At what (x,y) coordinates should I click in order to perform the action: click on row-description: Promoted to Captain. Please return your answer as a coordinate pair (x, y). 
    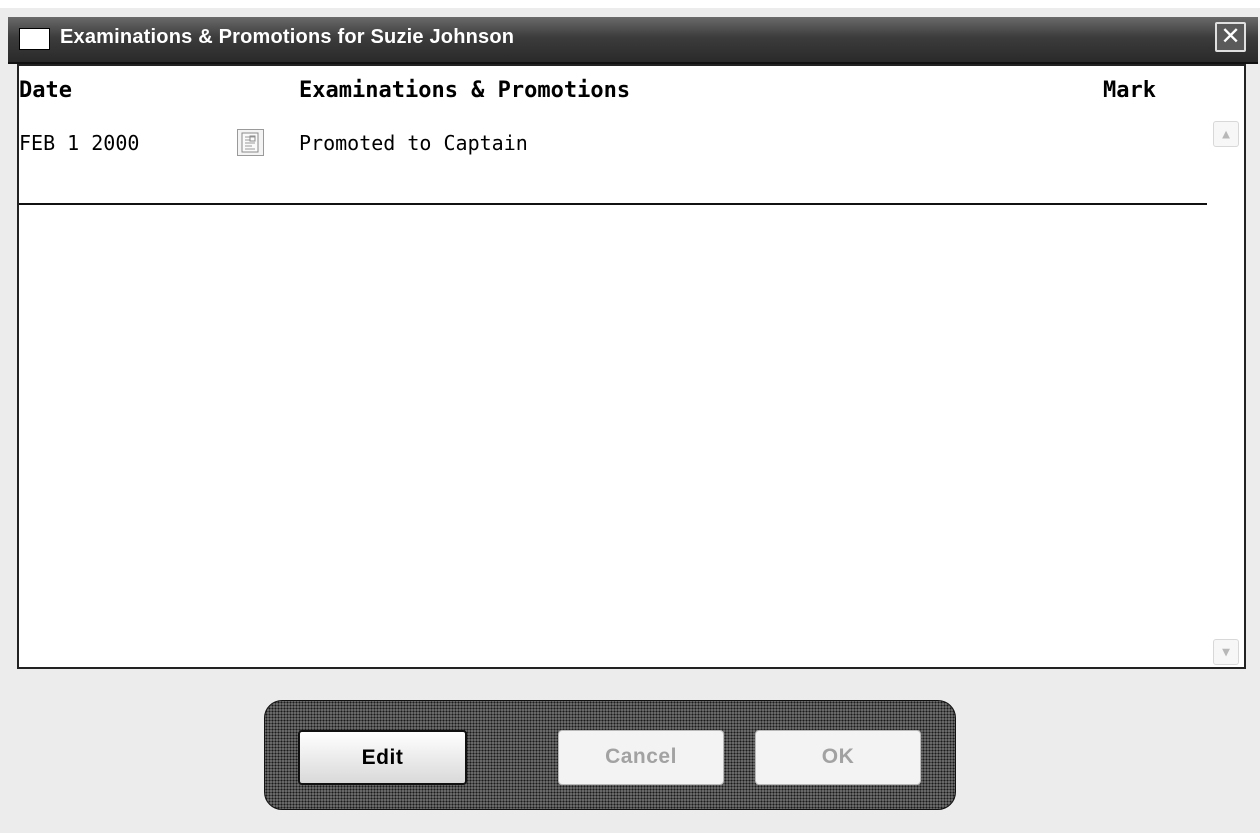
    Looking at the image, I should click on (413, 143).